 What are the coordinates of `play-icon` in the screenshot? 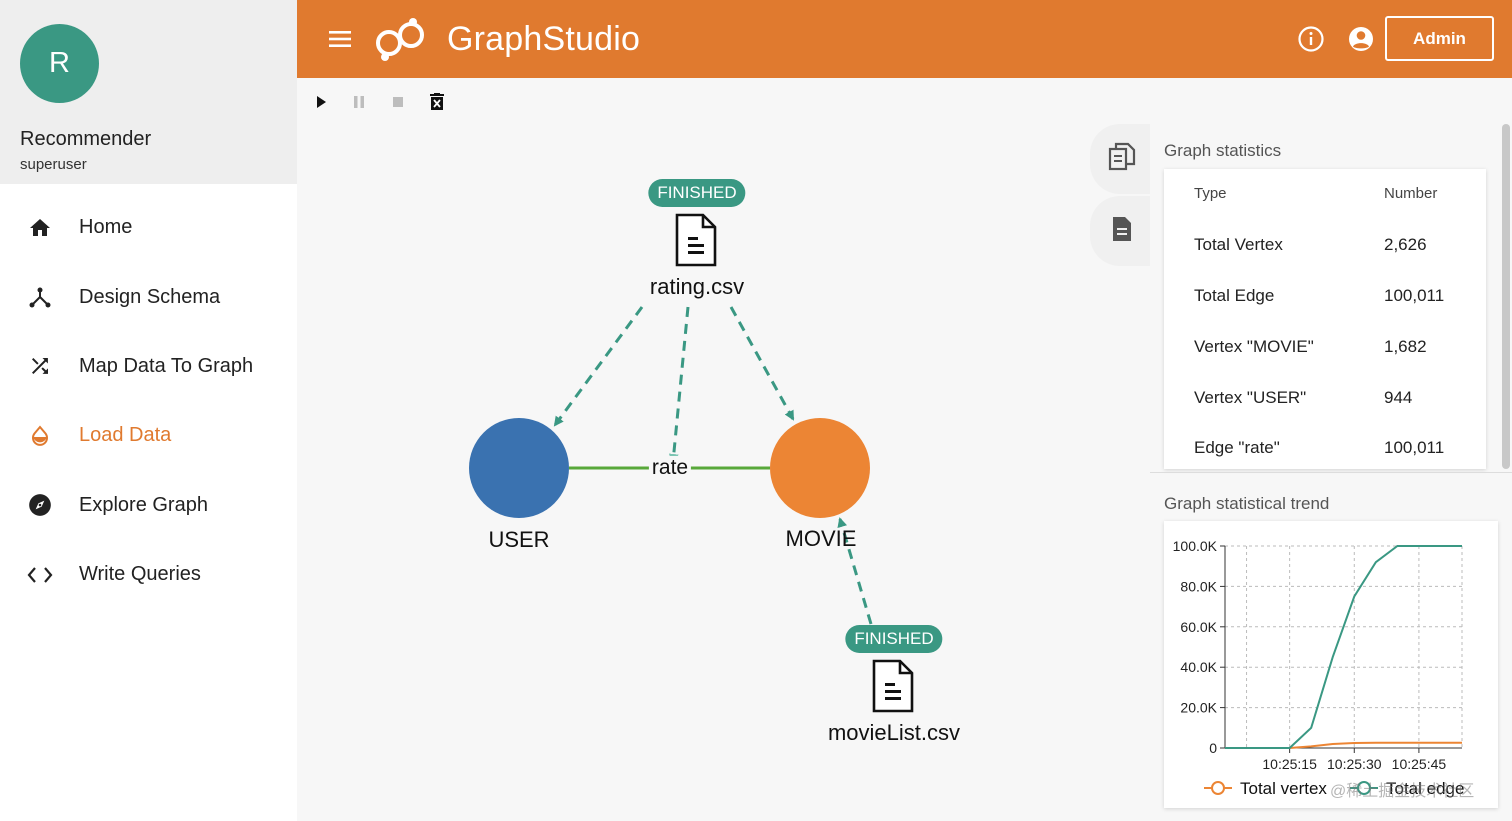 It's located at (321, 102).